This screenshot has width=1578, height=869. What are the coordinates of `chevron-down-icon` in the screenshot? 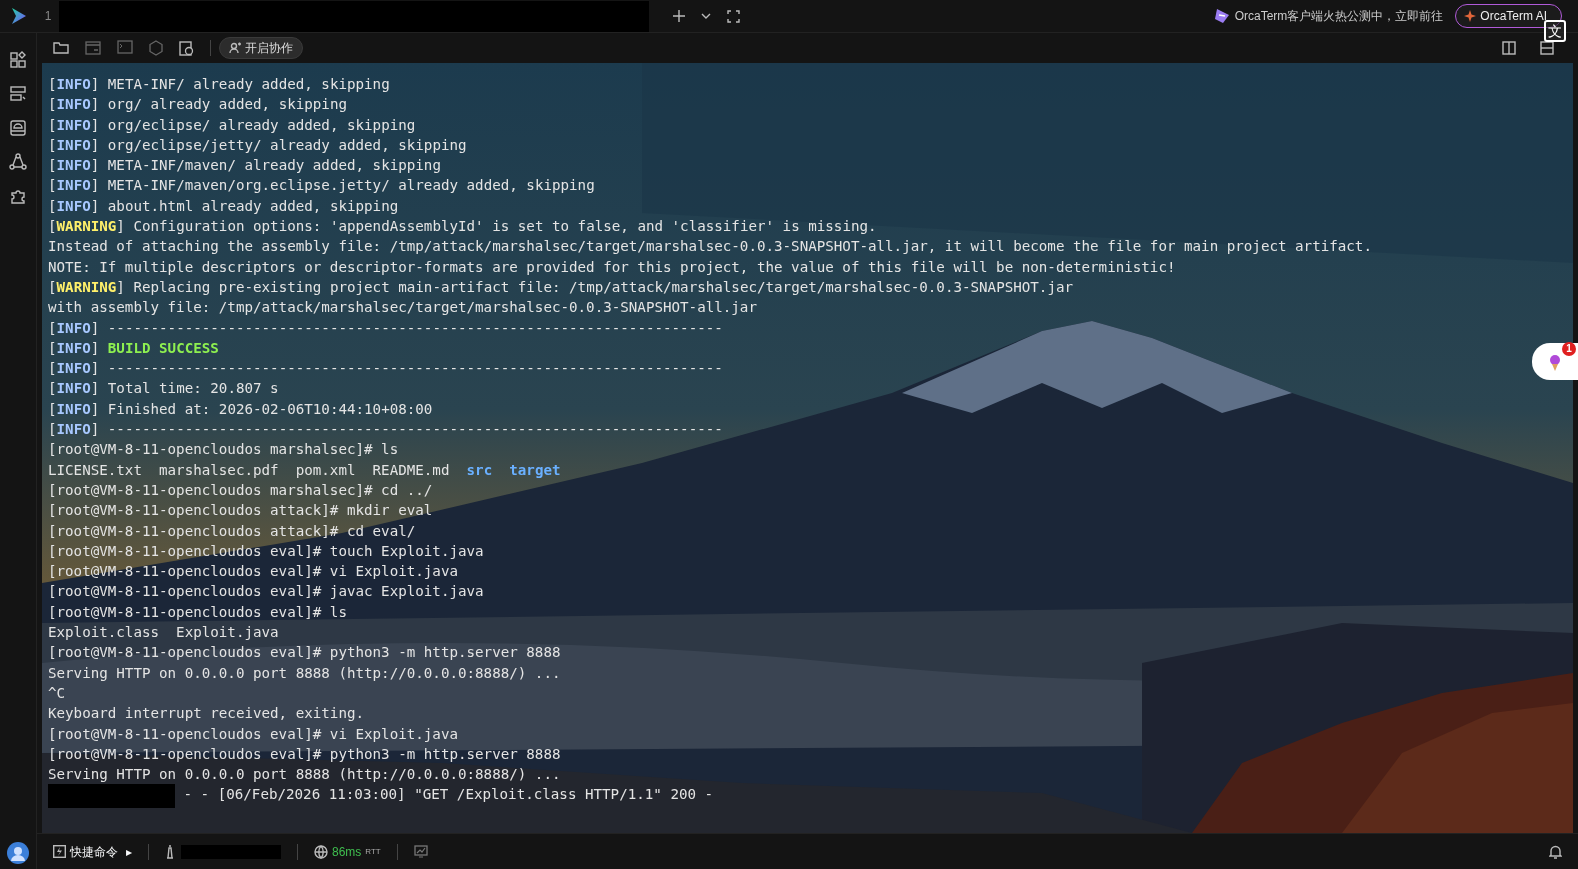 It's located at (706, 16).